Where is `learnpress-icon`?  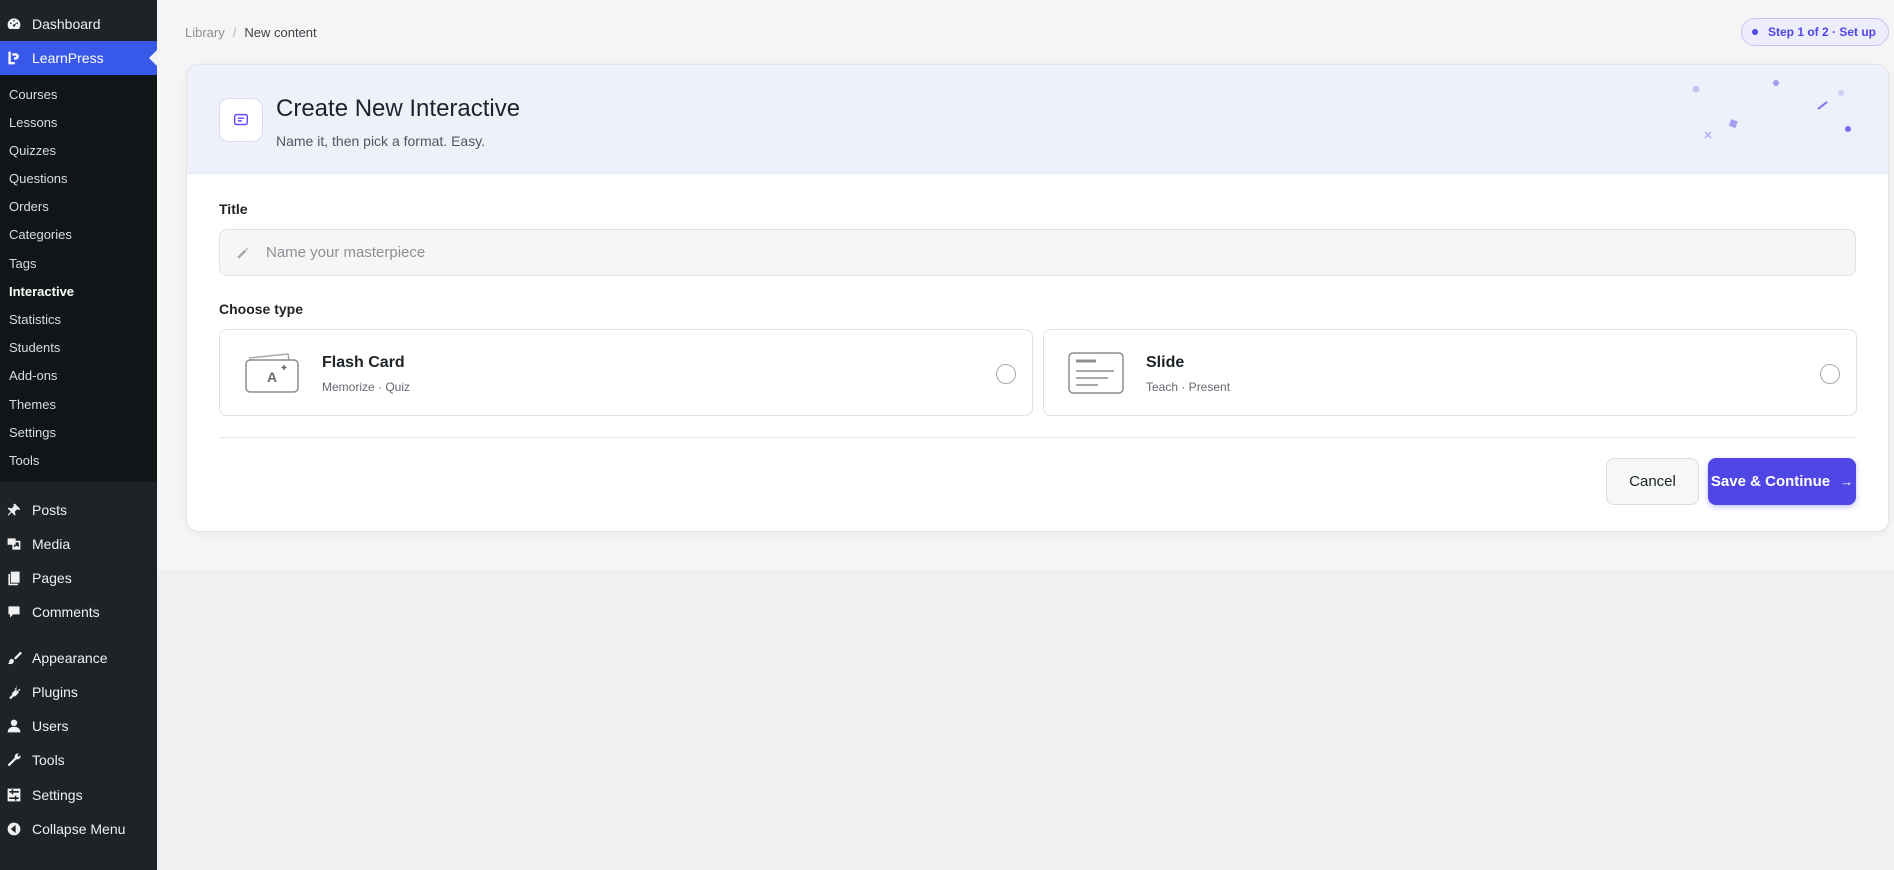
learnpress-icon is located at coordinates (14, 58).